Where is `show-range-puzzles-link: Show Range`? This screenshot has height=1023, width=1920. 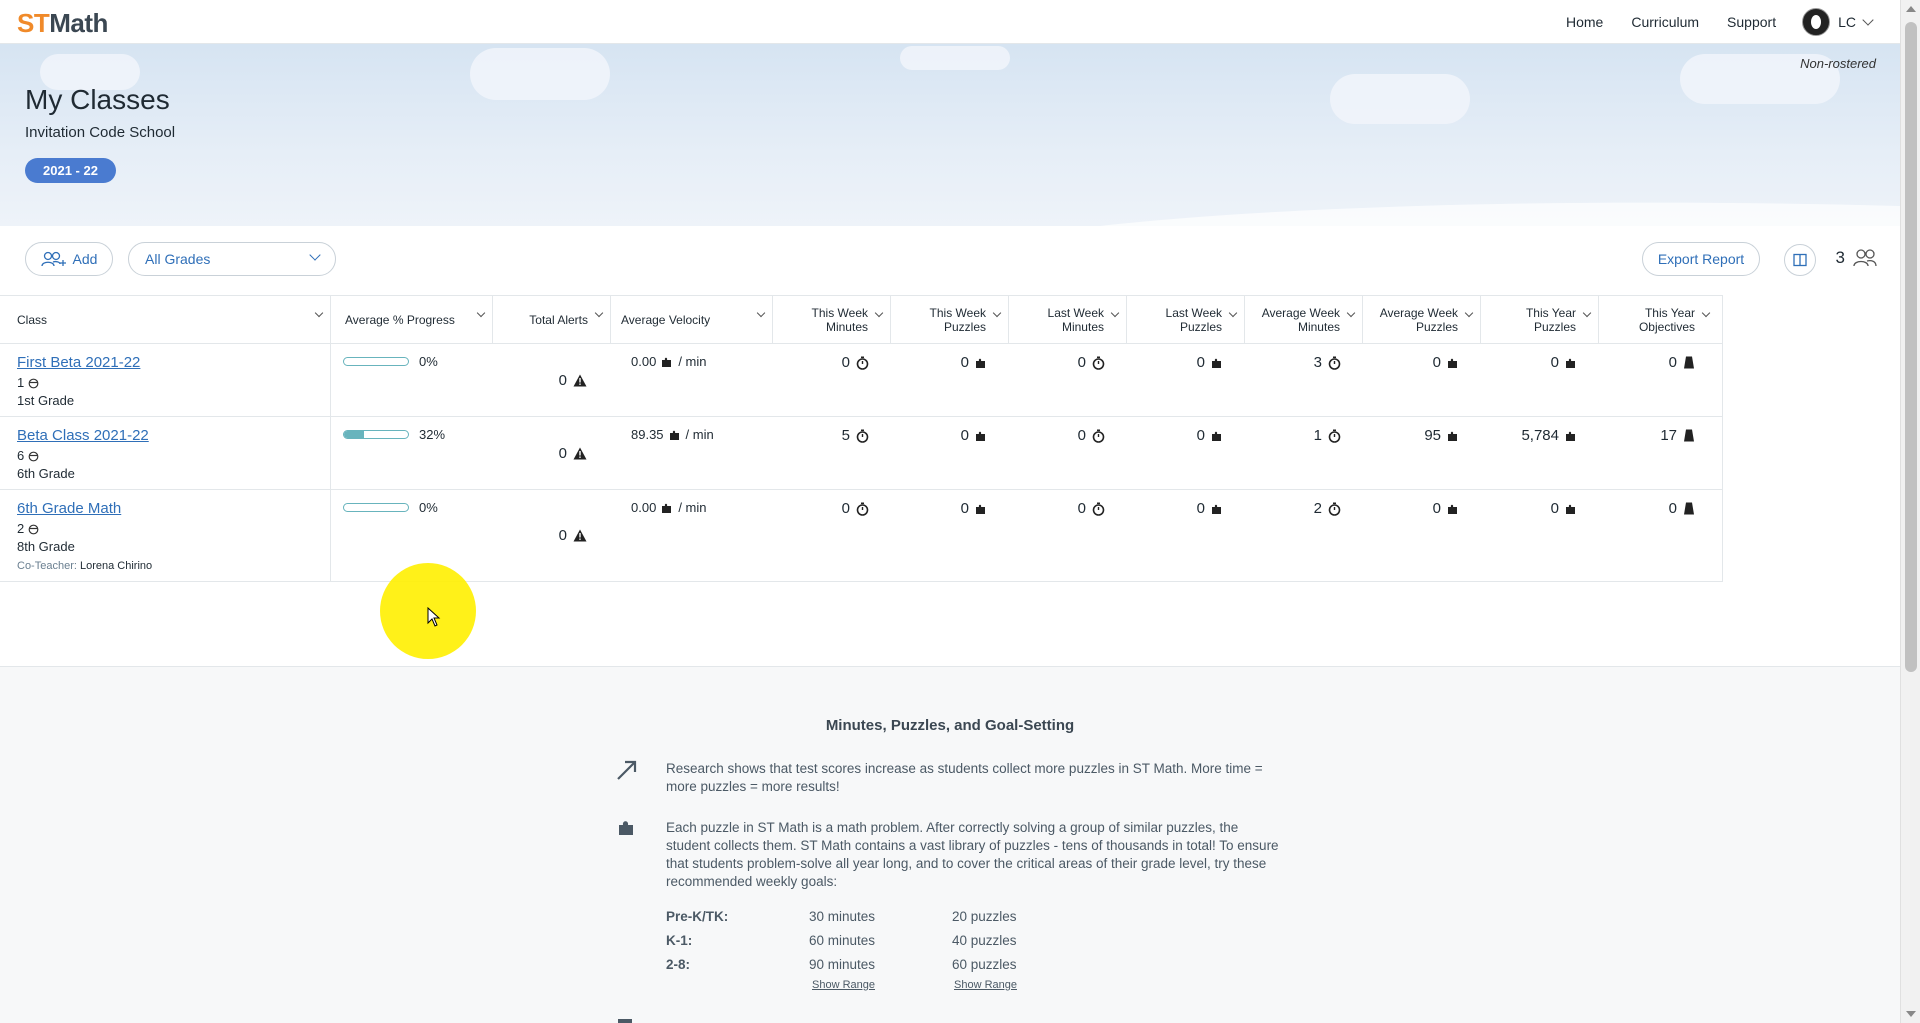
show-range-puzzles-link: Show Range is located at coordinates (985, 985).